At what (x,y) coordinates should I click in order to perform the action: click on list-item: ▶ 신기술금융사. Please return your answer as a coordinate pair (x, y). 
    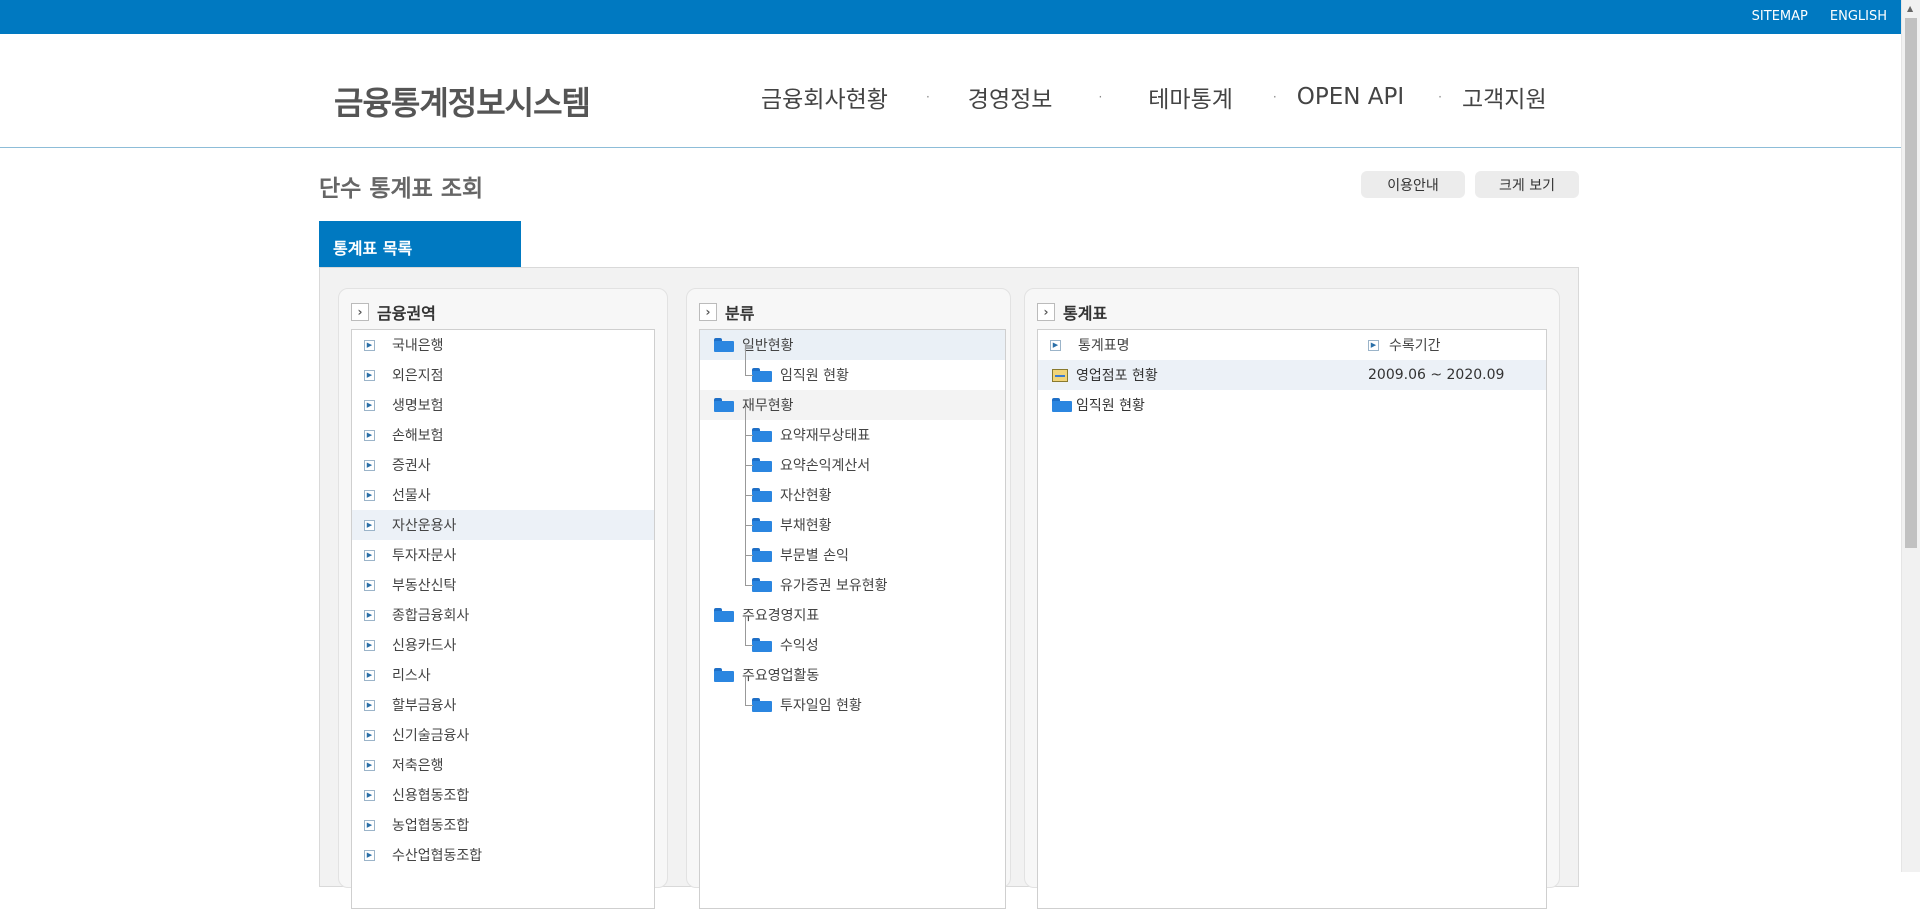
    Looking at the image, I should click on (503, 735).